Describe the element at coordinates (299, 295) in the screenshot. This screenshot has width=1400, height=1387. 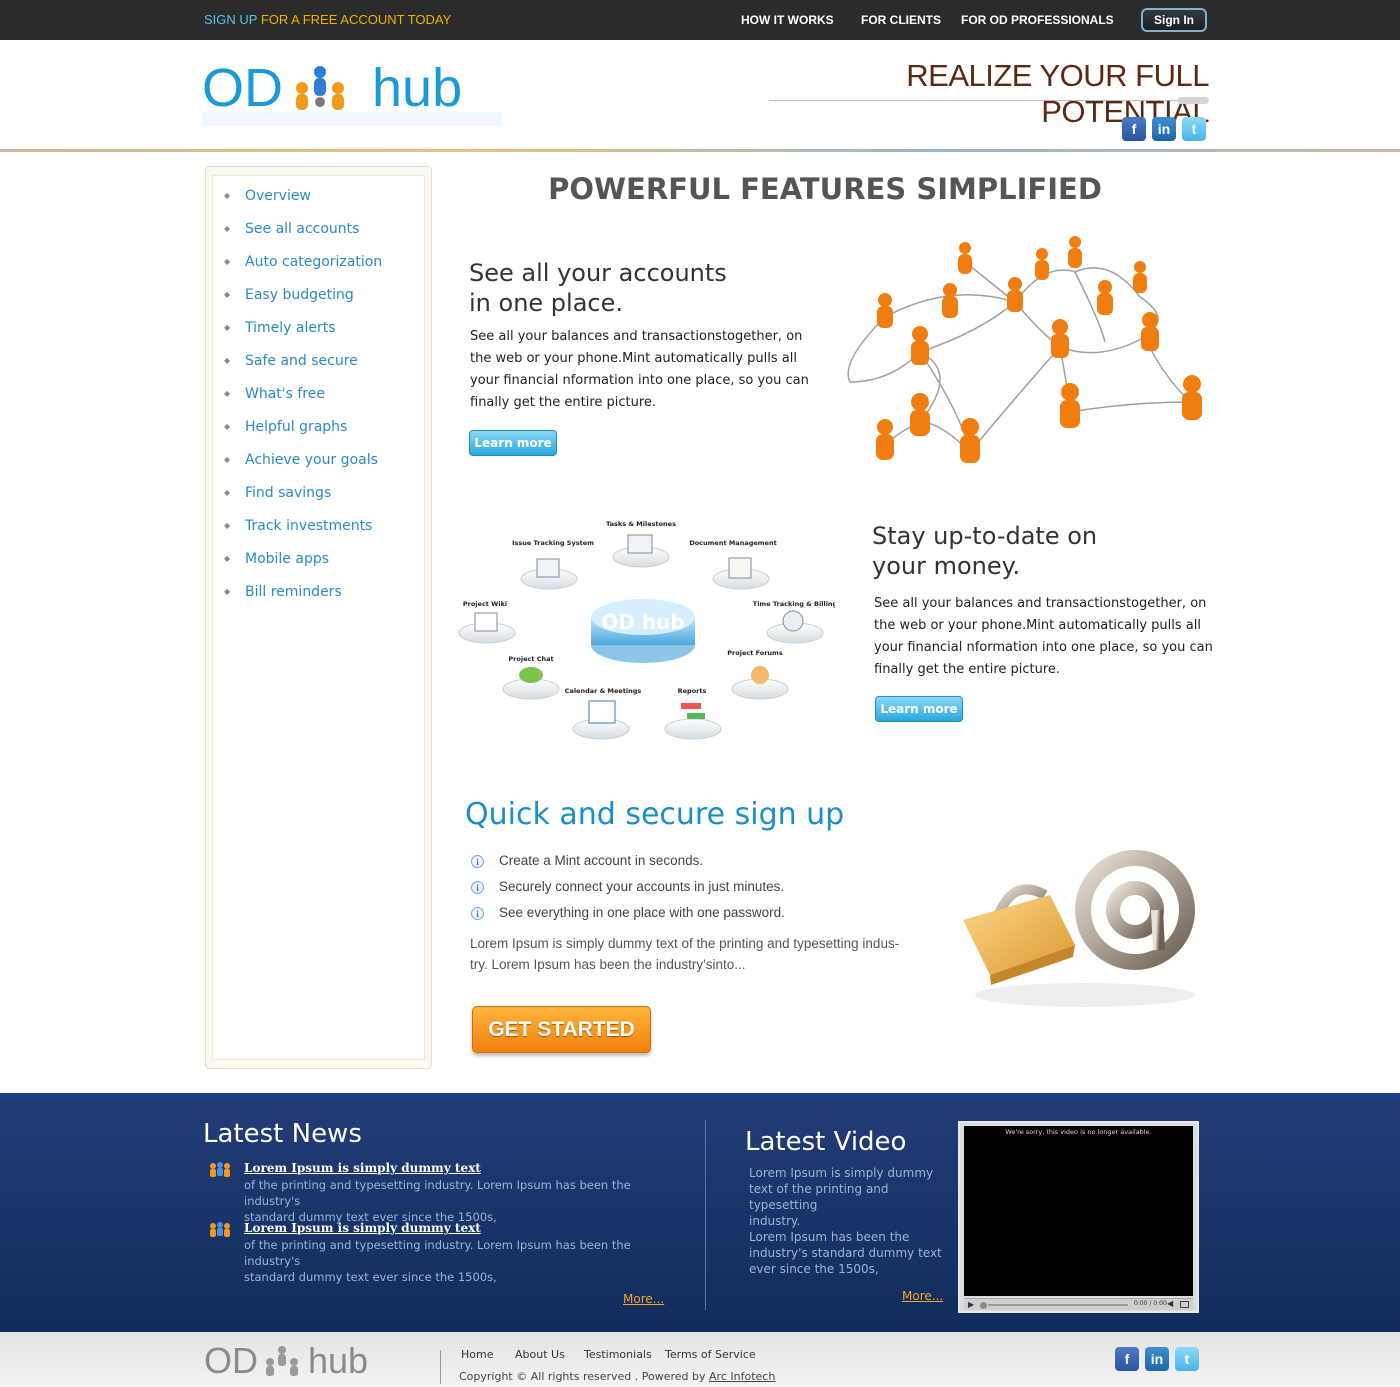
I see `sidebar-item-easy-budgeting: Easy budgeting` at that location.